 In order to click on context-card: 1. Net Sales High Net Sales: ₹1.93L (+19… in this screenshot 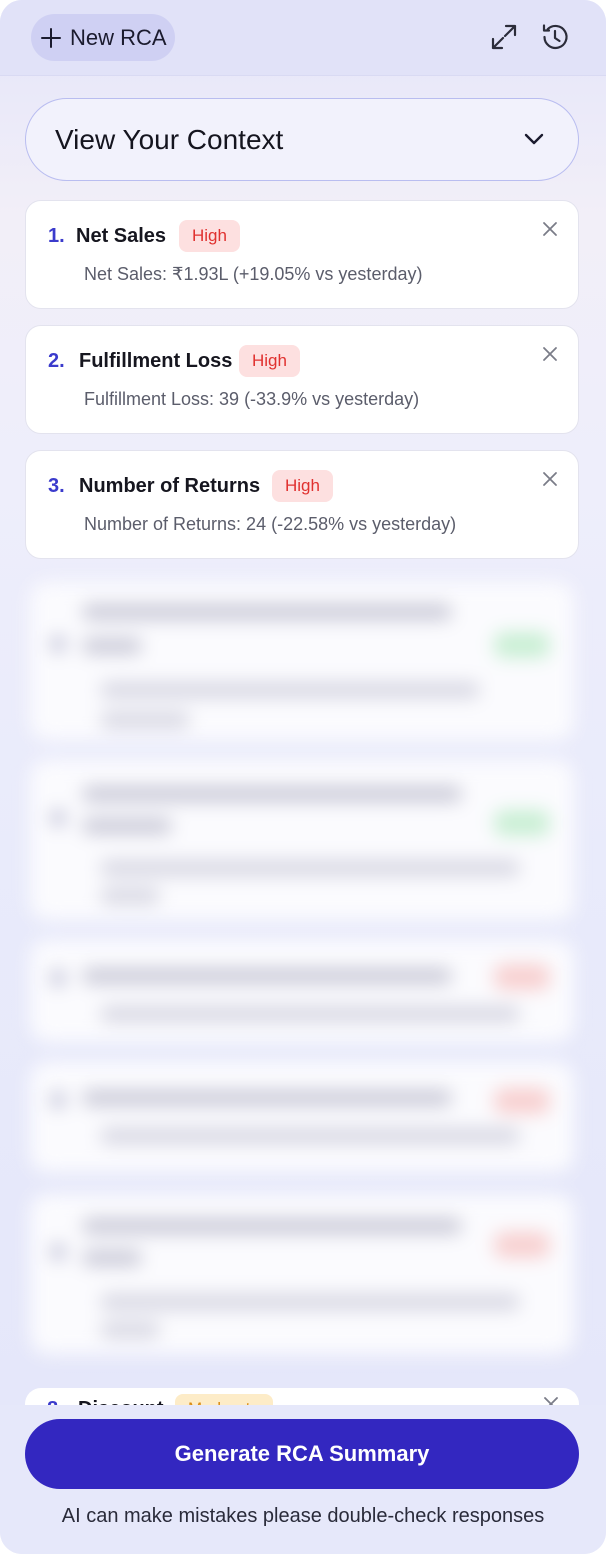, I will do `click(302, 254)`.